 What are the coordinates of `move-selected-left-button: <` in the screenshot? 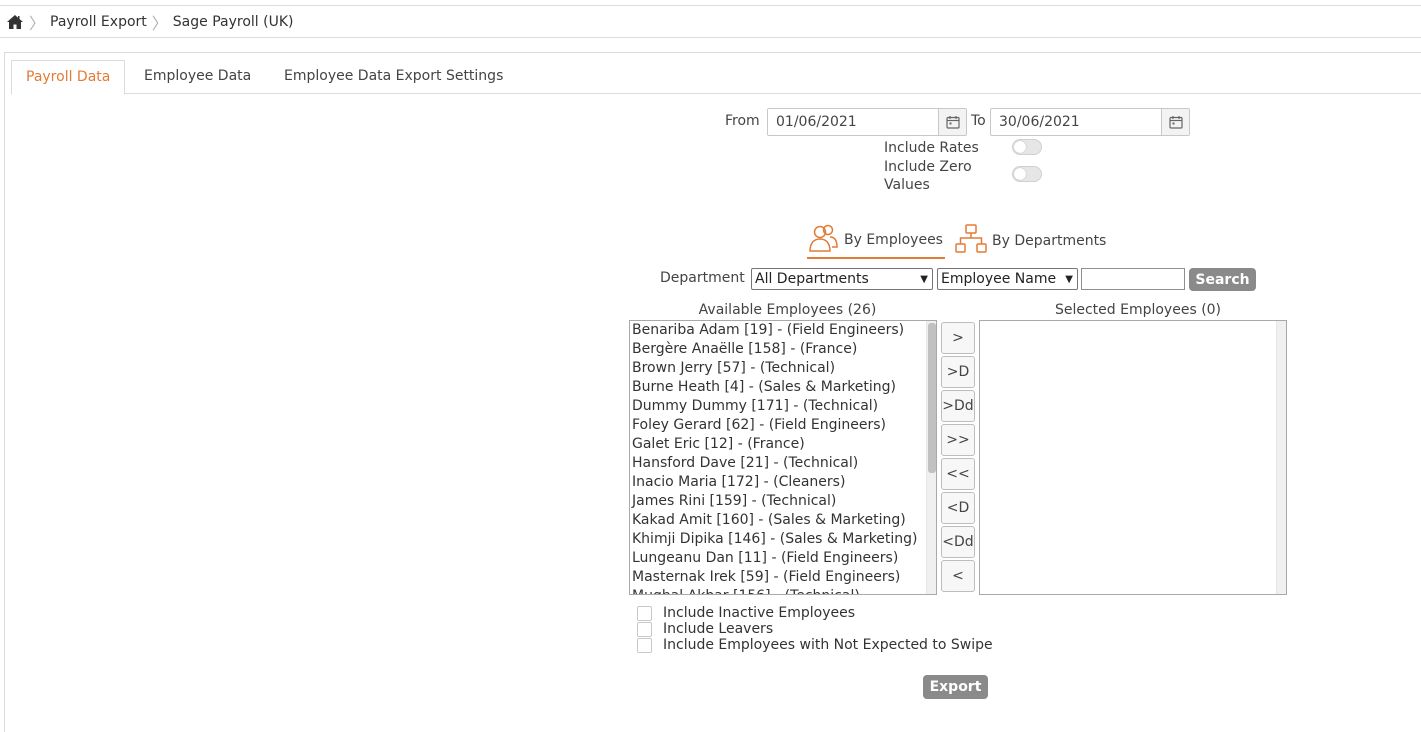 It's located at (958, 576).